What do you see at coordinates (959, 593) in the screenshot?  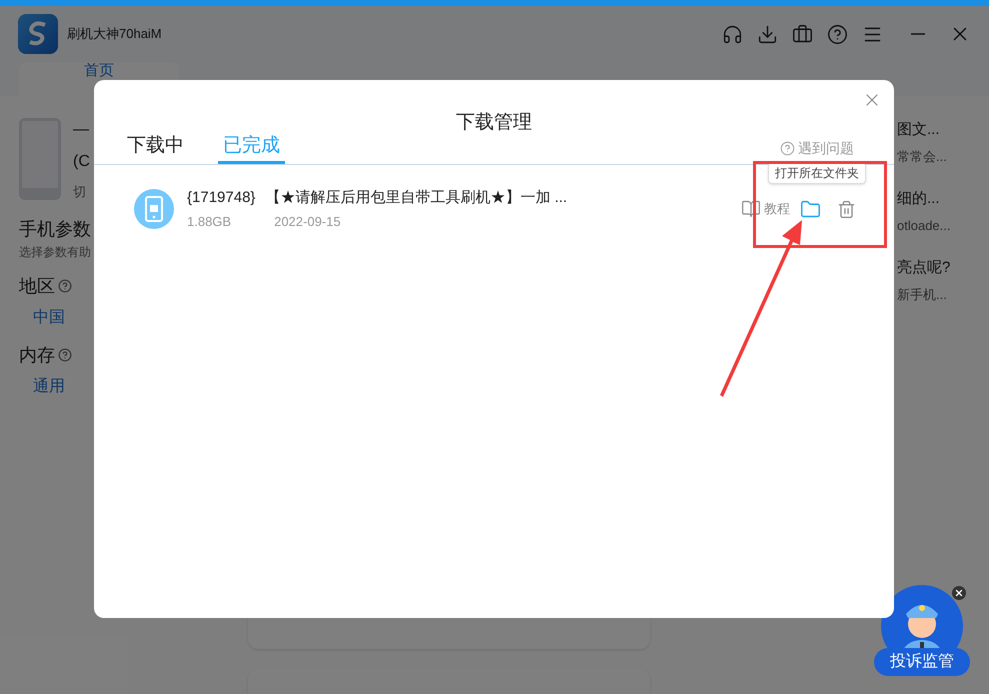 I see `close-icon` at bounding box center [959, 593].